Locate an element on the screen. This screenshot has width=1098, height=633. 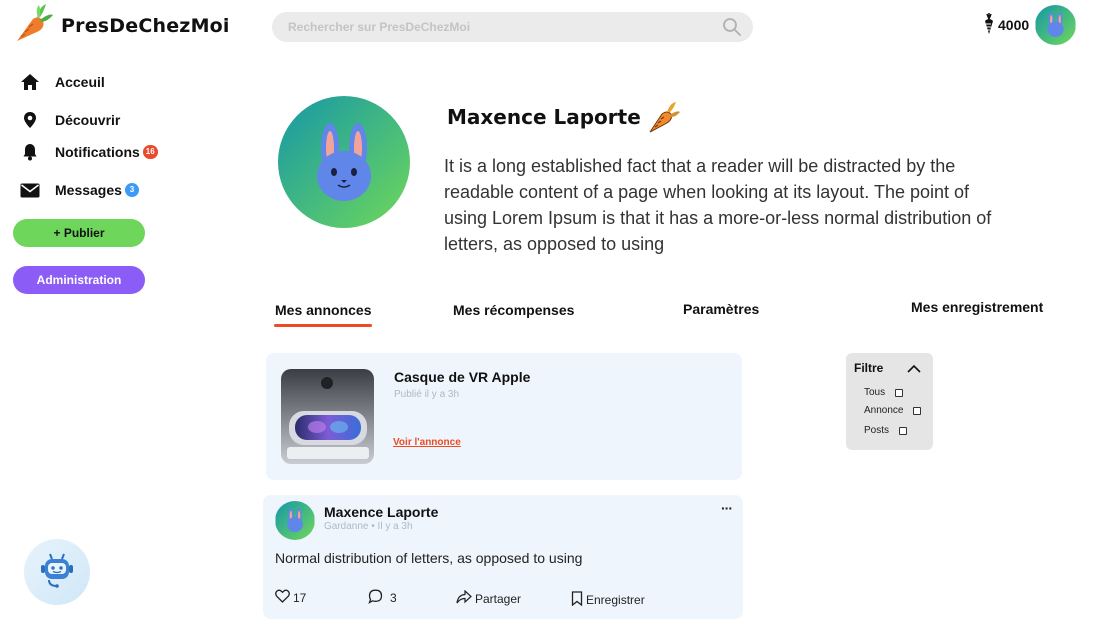
location-pin-icon is located at coordinates (31, 120).